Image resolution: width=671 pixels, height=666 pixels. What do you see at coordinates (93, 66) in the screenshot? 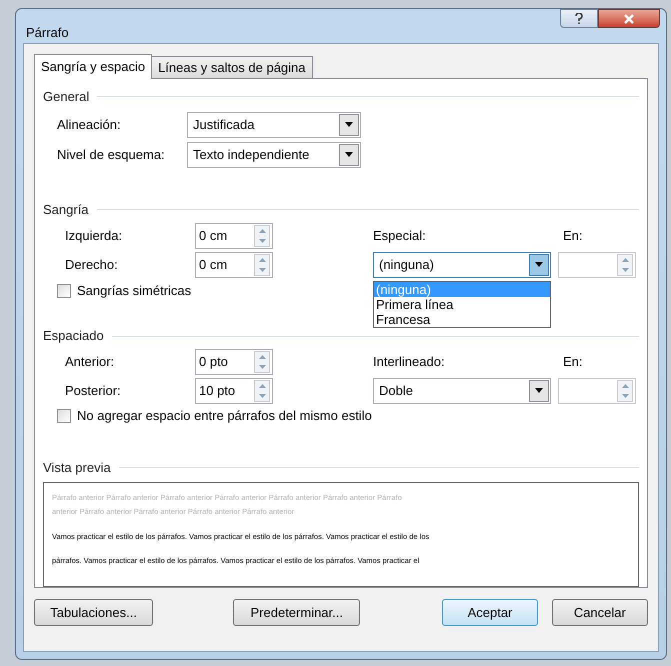
I see `tab: Sangría y espacio` at bounding box center [93, 66].